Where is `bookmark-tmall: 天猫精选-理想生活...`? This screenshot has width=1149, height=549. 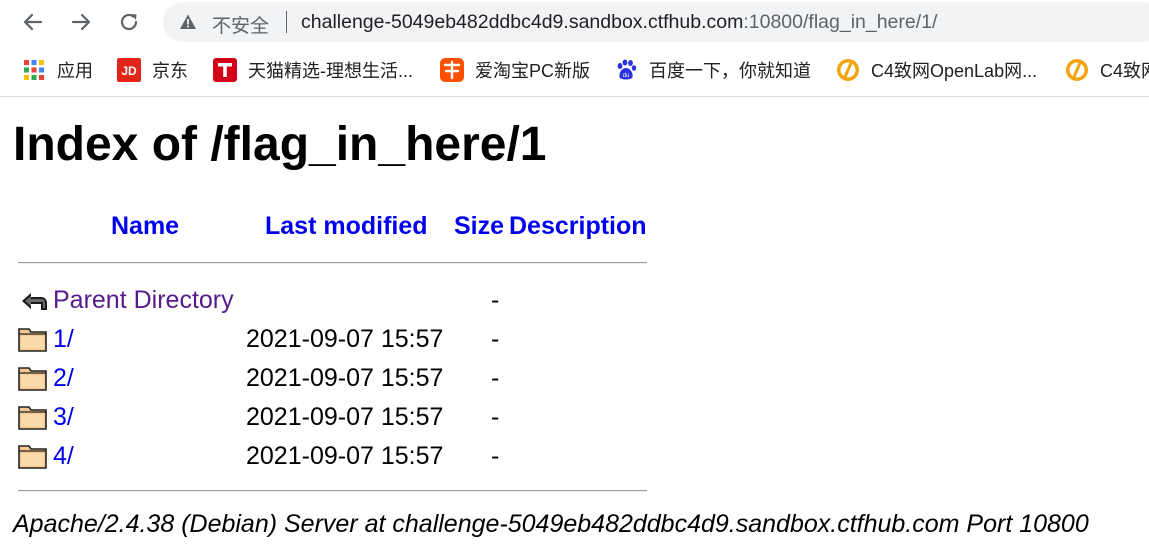
bookmark-tmall: 天猫精选-理想生活... is located at coordinates (313, 70).